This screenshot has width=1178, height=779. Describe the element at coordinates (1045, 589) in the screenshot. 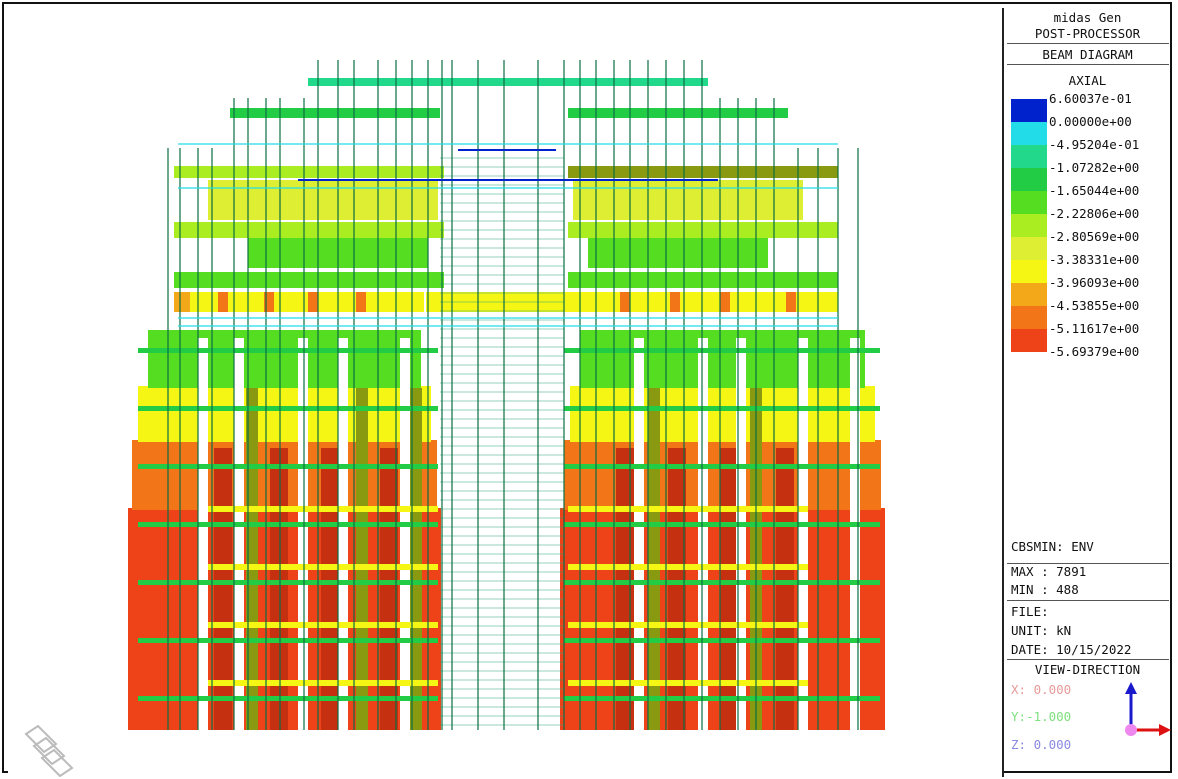

I see `min-element: MIN : 488` at that location.